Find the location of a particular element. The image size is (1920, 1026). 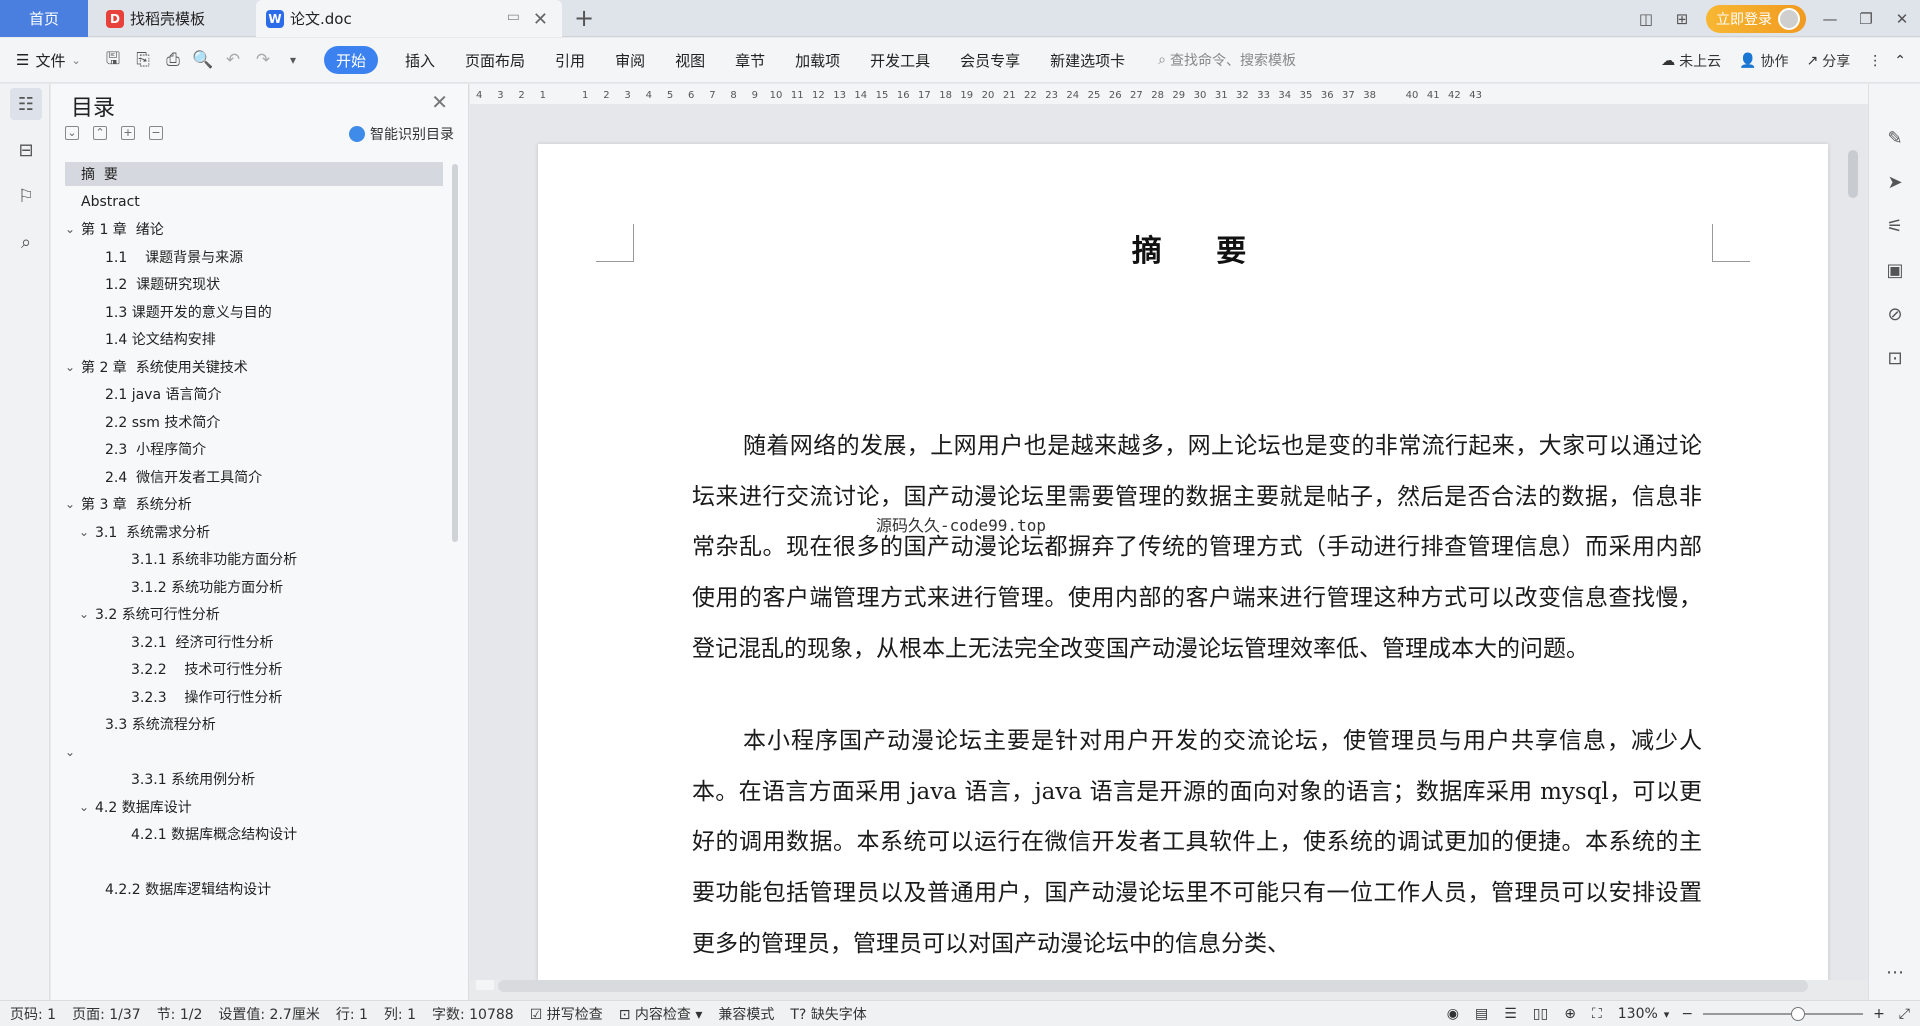

toc-item: 2.3 小程序简介 is located at coordinates (254, 449).